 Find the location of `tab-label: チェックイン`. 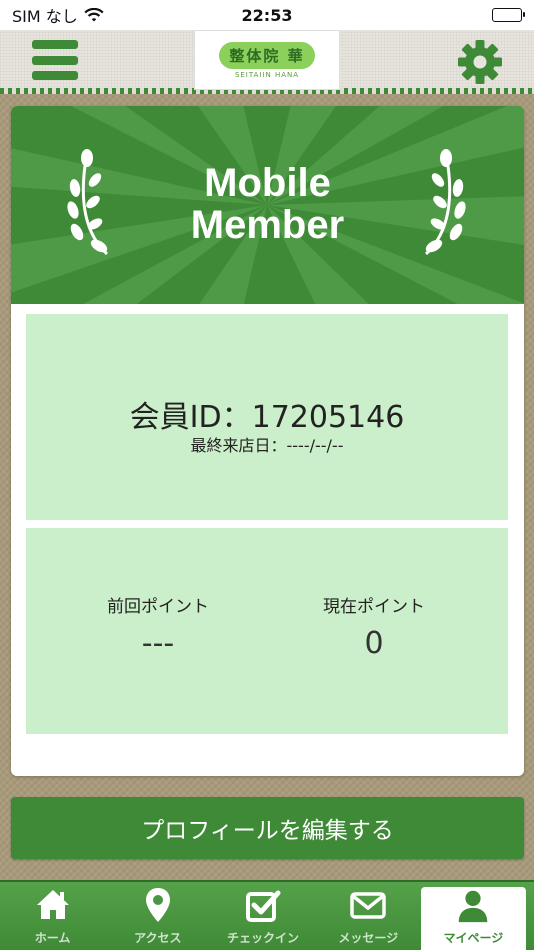

tab-label: チェックイン is located at coordinates (263, 938).